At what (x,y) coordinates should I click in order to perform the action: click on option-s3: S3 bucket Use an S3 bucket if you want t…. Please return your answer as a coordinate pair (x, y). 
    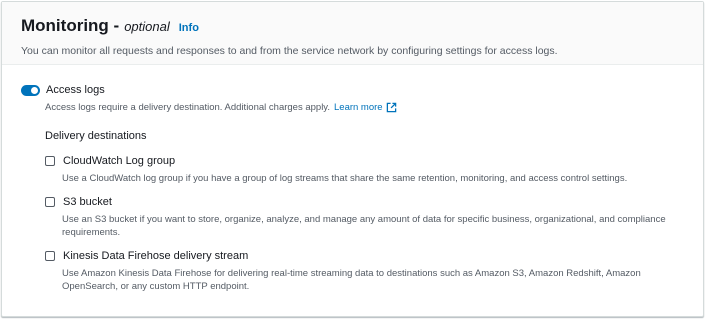
    Looking at the image, I should click on (364, 217).